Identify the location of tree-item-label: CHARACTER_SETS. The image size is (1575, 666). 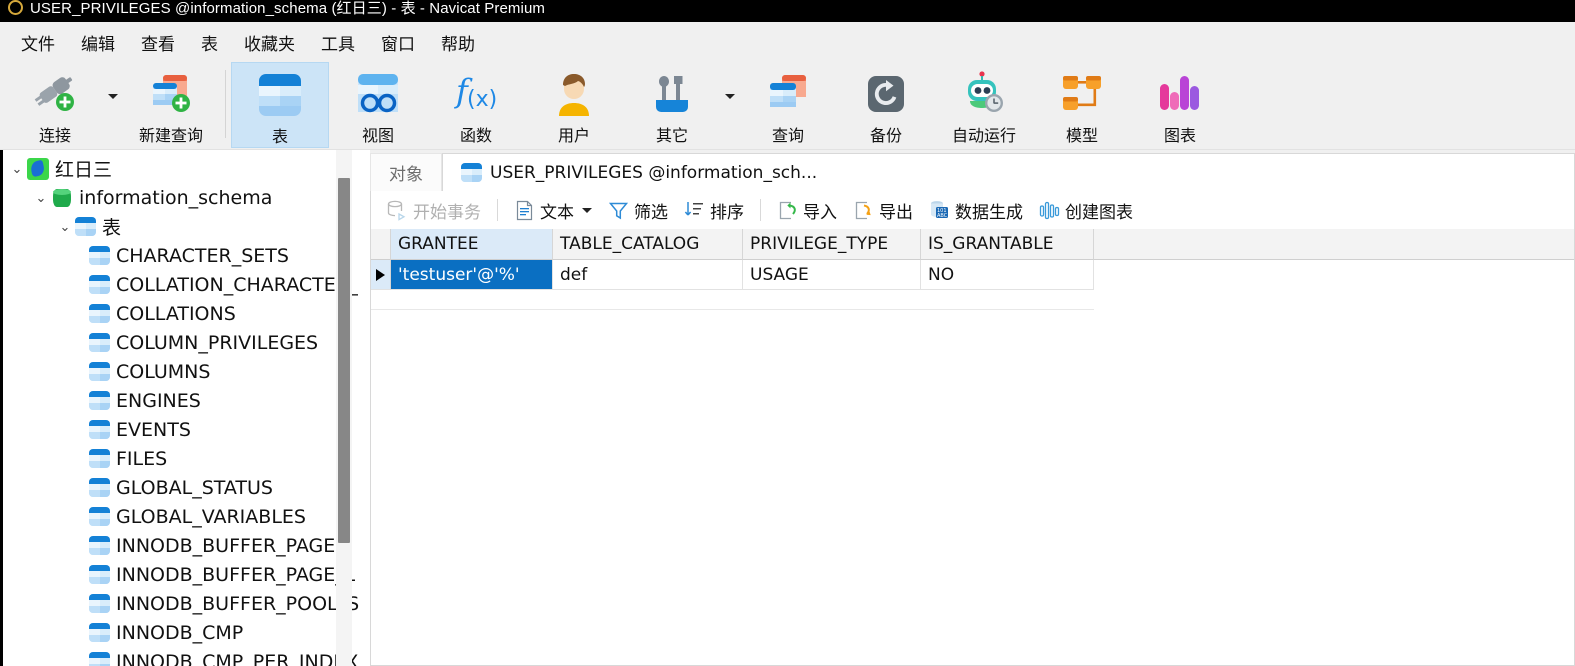
(202, 255).